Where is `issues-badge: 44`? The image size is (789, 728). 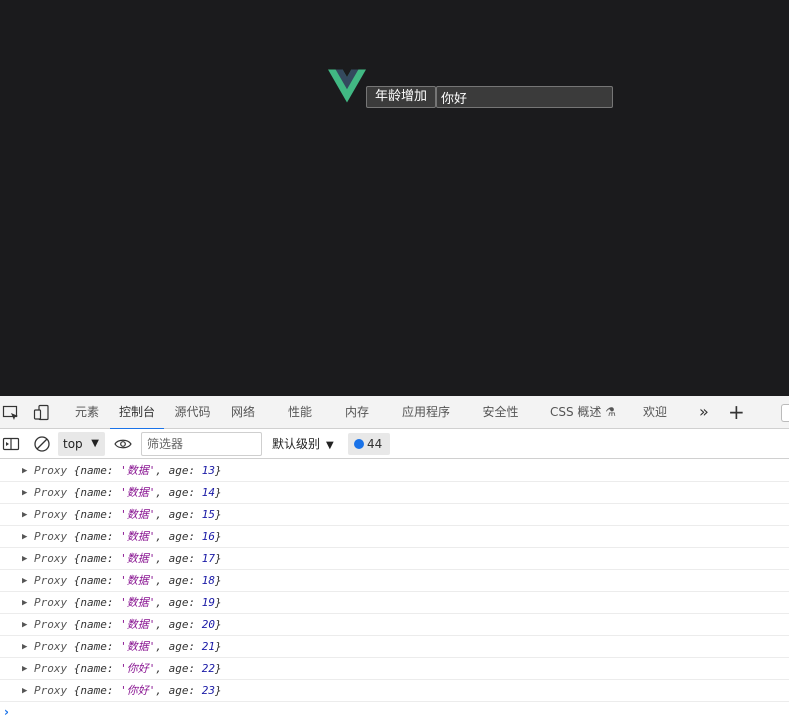 issues-badge: 44 is located at coordinates (369, 444).